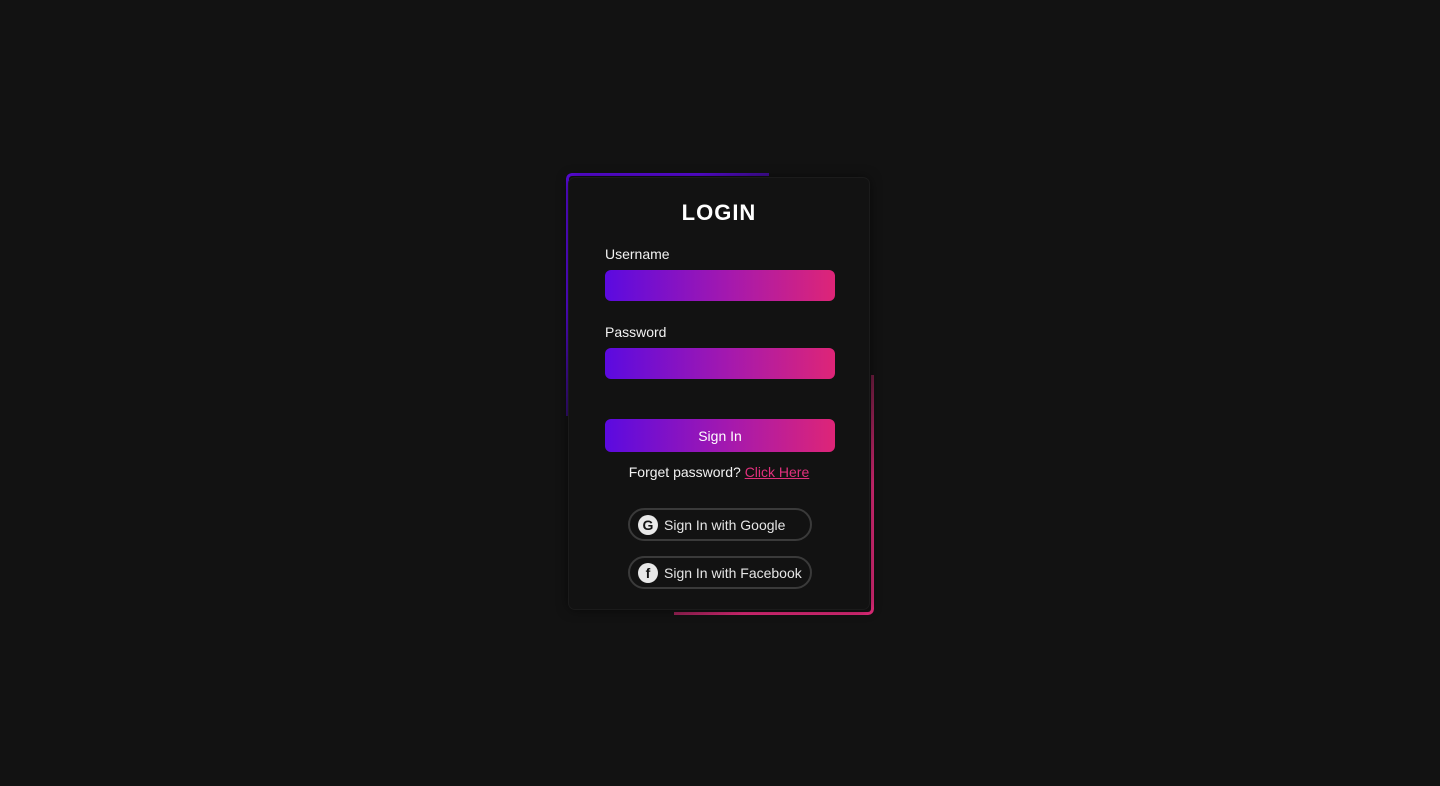 The height and width of the screenshot is (786, 1440). What do you see at coordinates (719, 212) in the screenshot?
I see `login-title: LOGIN` at bounding box center [719, 212].